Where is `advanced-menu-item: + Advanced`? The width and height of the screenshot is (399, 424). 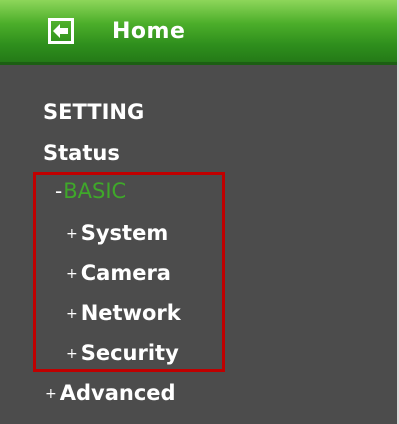 advanced-menu-item: + Advanced is located at coordinates (110, 394).